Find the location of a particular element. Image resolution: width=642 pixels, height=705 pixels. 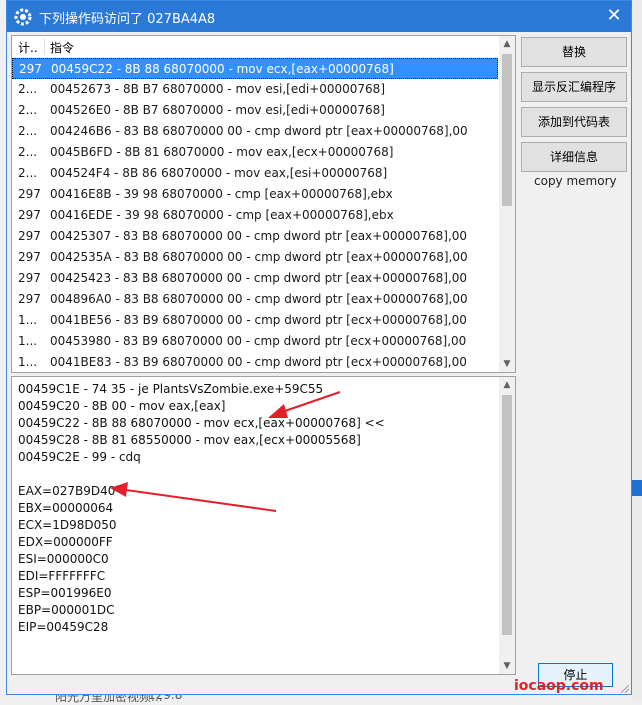

list-scrollbar: ▲ ▼ is located at coordinates (507, 204).